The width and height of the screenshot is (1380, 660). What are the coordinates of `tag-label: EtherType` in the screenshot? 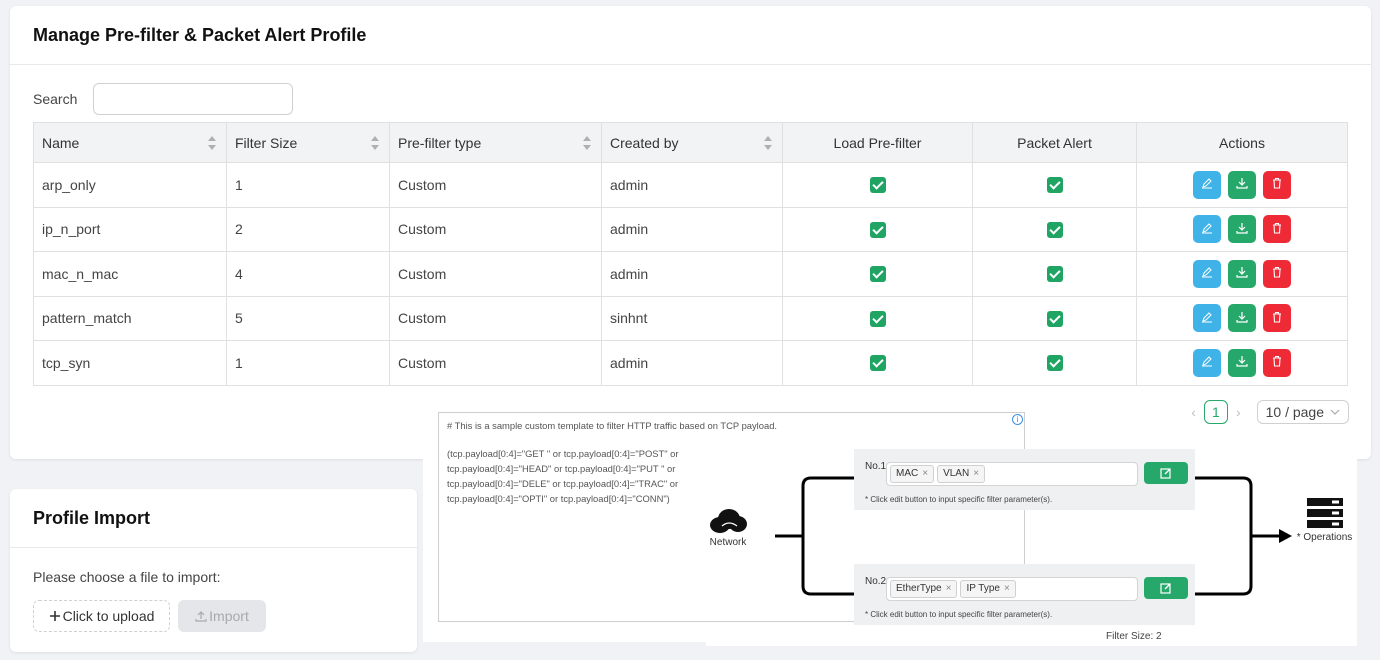 It's located at (919, 588).